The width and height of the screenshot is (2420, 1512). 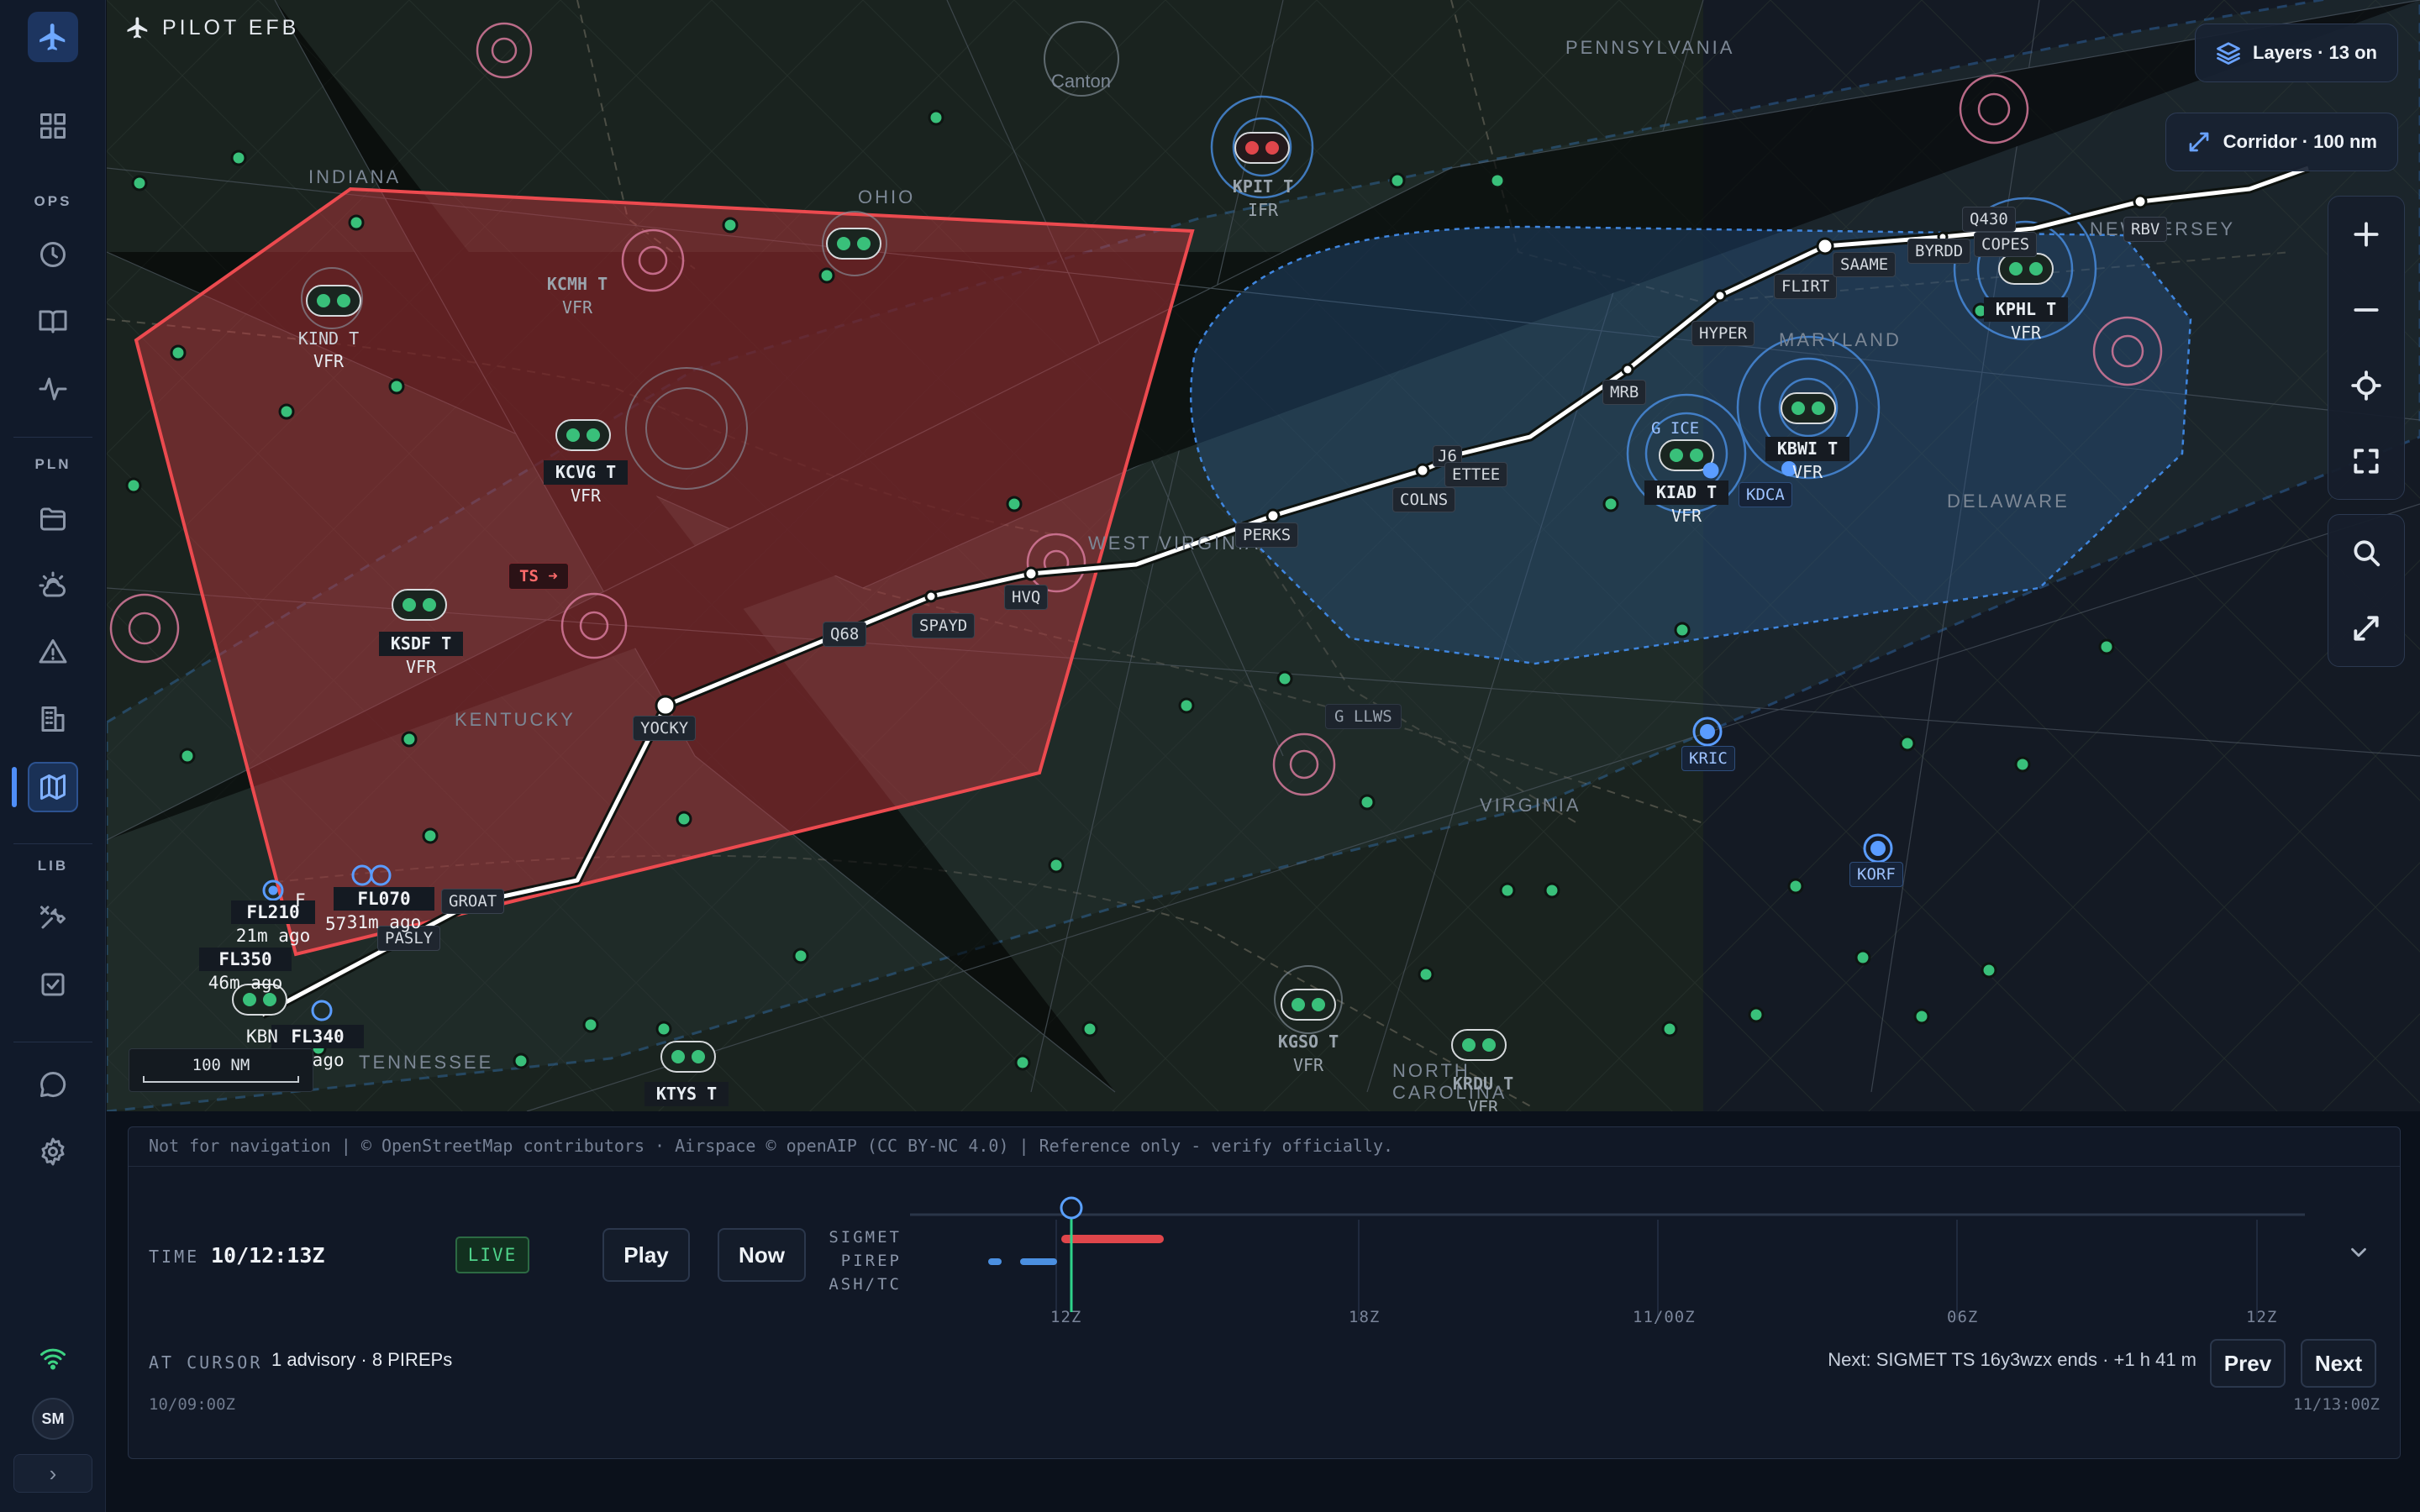 I want to click on sidebar-item-dashboard, so click(x=53, y=126).